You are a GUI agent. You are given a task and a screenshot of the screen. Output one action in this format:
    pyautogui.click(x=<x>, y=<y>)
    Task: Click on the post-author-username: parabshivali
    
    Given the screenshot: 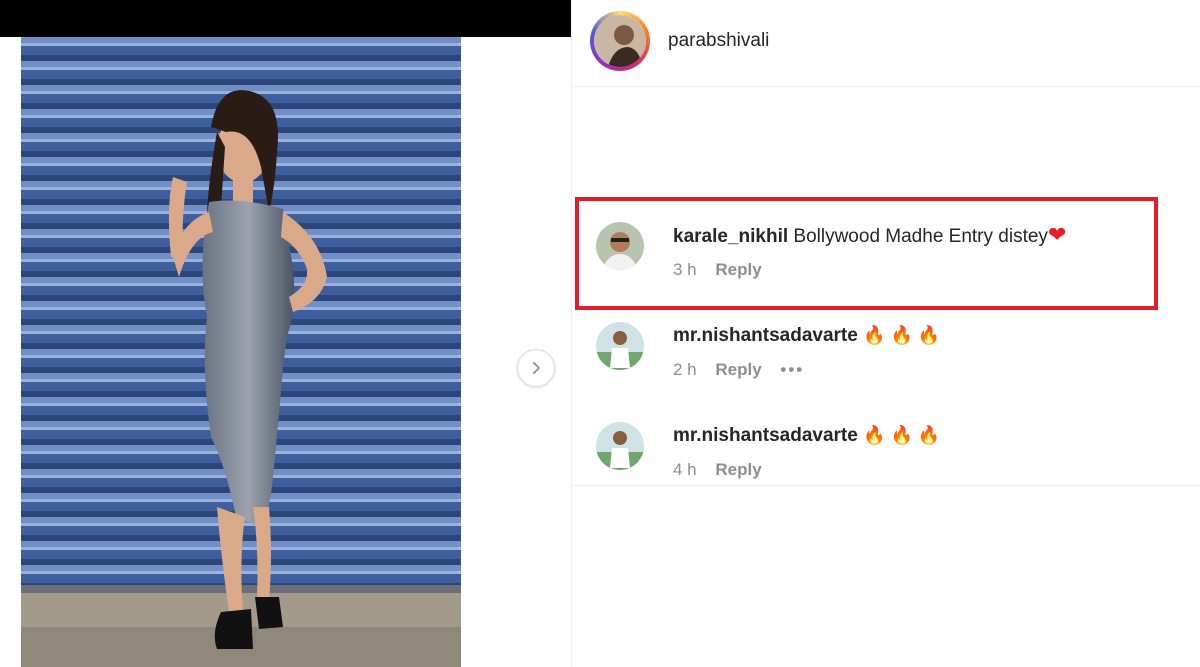 What is the action you would take?
    pyautogui.click(x=718, y=41)
    